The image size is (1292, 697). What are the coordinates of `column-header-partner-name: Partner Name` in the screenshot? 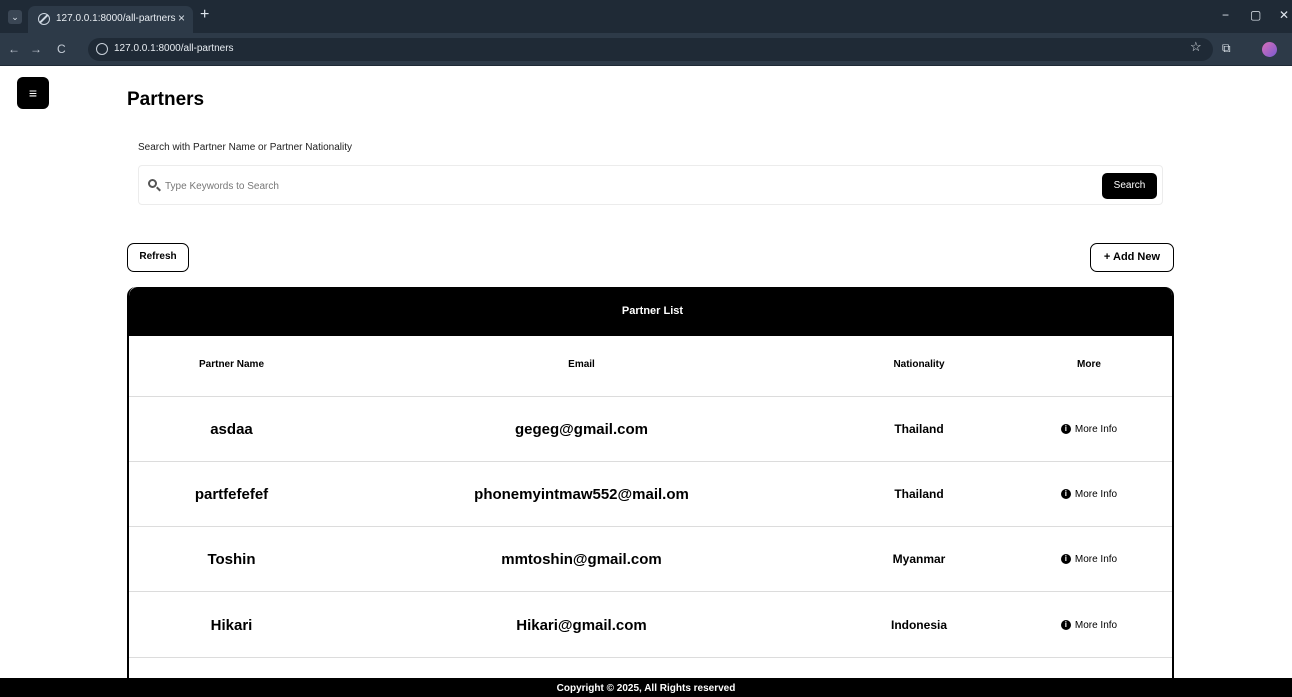 It's located at (231, 364).